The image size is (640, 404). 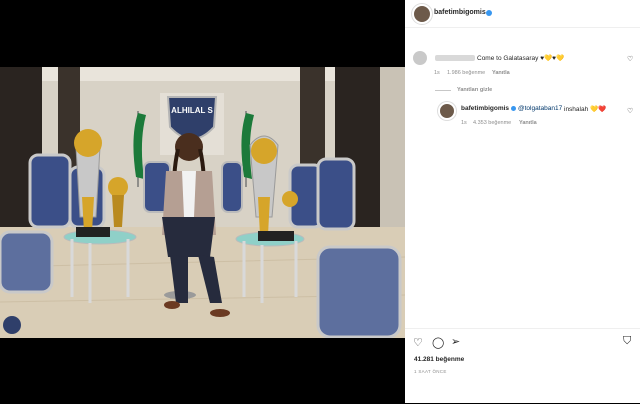 What do you see at coordinates (492, 123) in the screenshot?
I see `reply-likes: 4.353 beğenme` at bounding box center [492, 123].